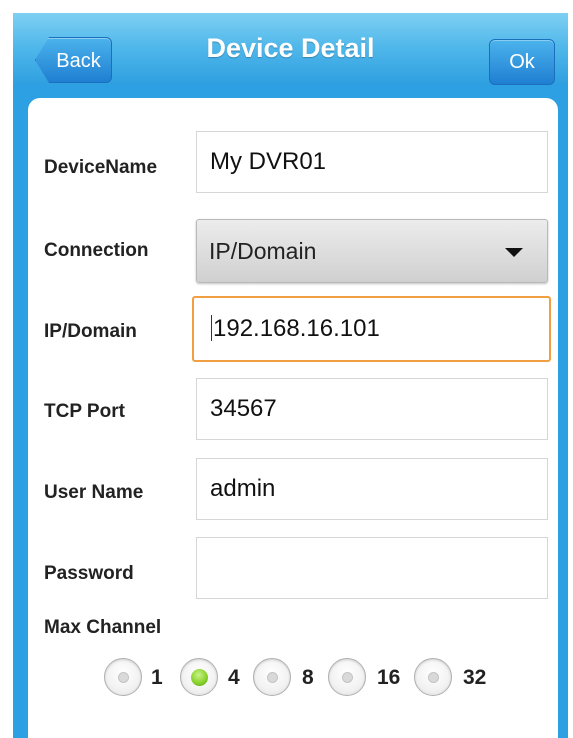 This screenshot has height=738, width=573. I want to click on tcp-port-label: TCP Port, so click(84, 411).